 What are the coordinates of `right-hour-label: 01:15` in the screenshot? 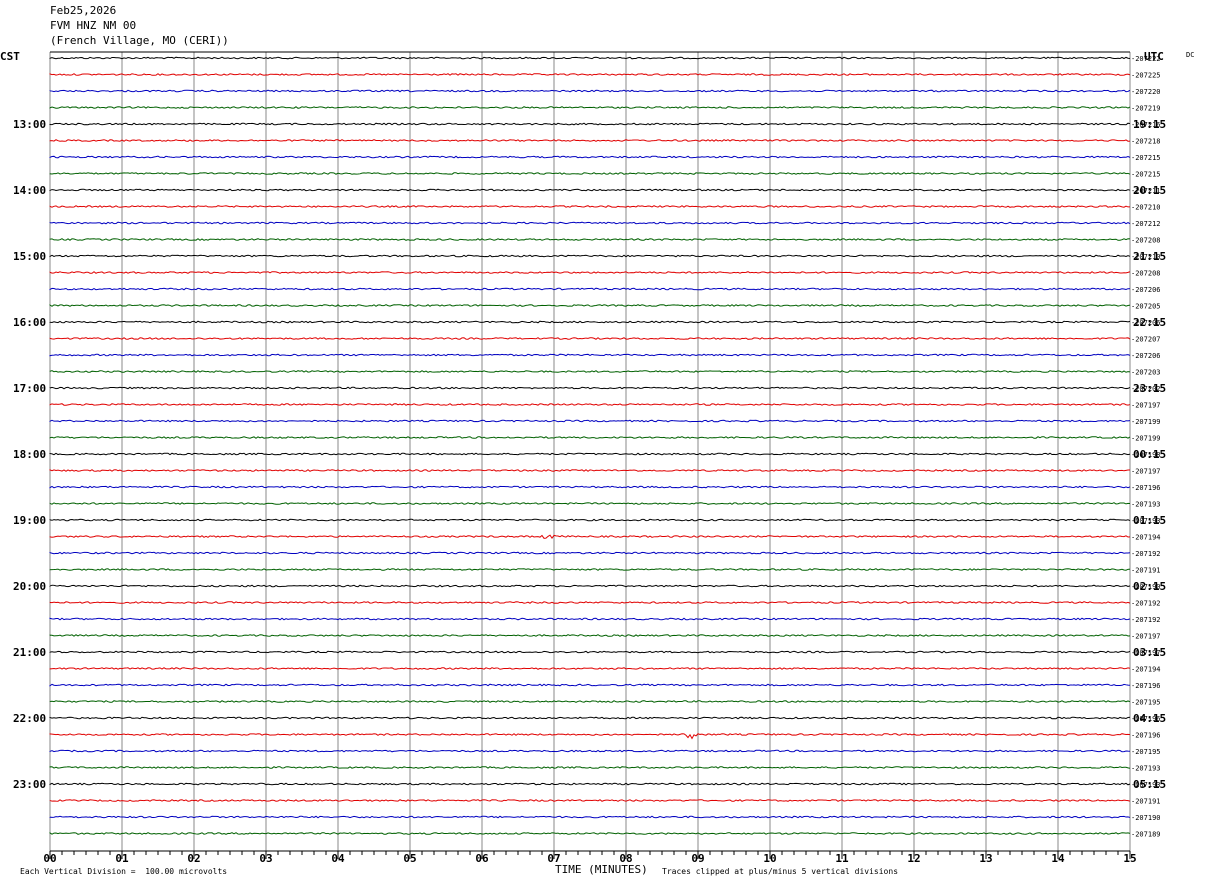 It's located at (1149, 520).